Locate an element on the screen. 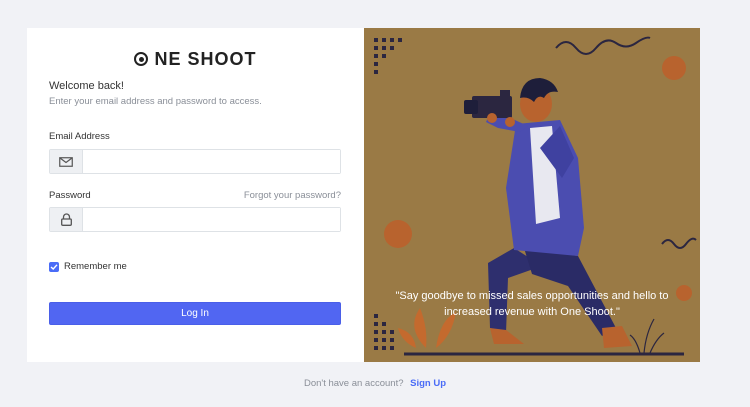  remember-me-row: Remember me is located at coordinates (88, 266).